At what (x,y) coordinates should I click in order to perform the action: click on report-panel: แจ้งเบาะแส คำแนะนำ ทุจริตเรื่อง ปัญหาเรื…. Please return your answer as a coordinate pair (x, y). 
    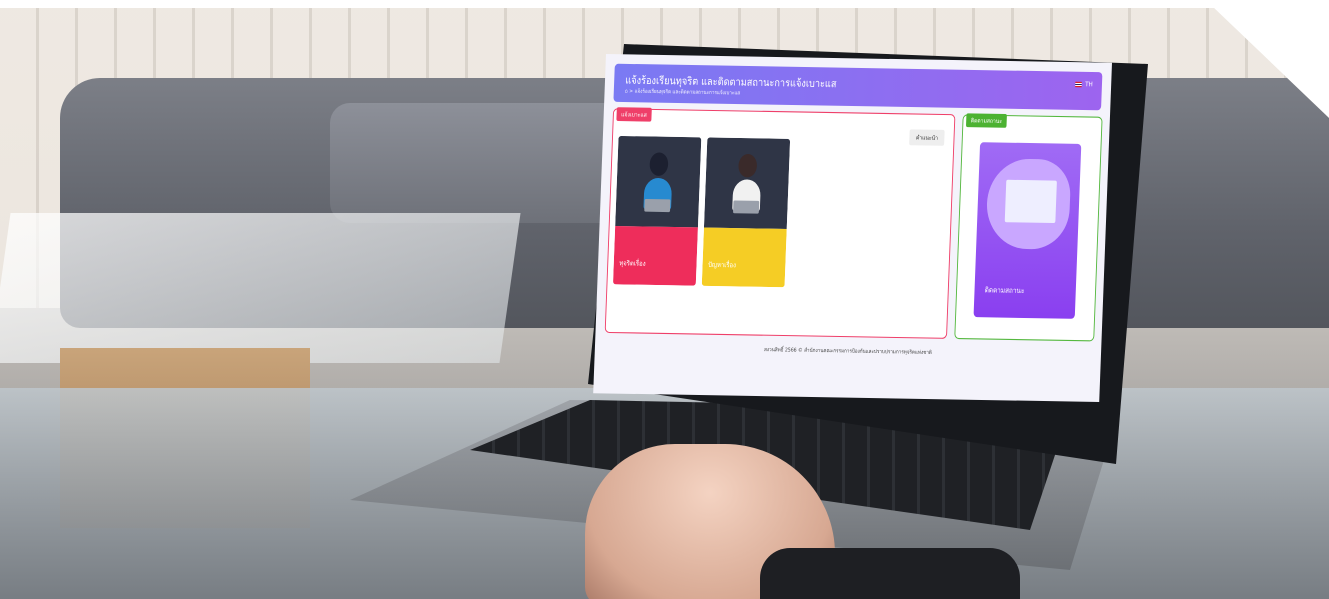
    Looking at the image, I should click on (780, 223).